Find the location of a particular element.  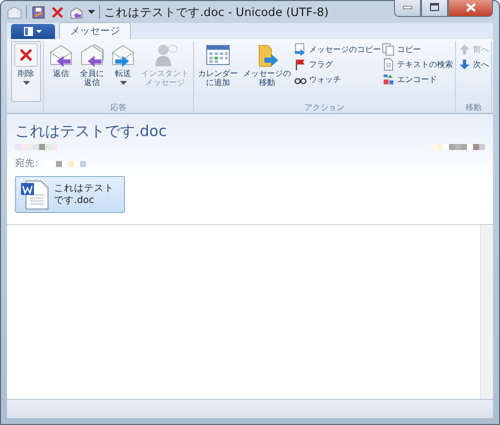

flag-icon is located at coordinates (300, 64).